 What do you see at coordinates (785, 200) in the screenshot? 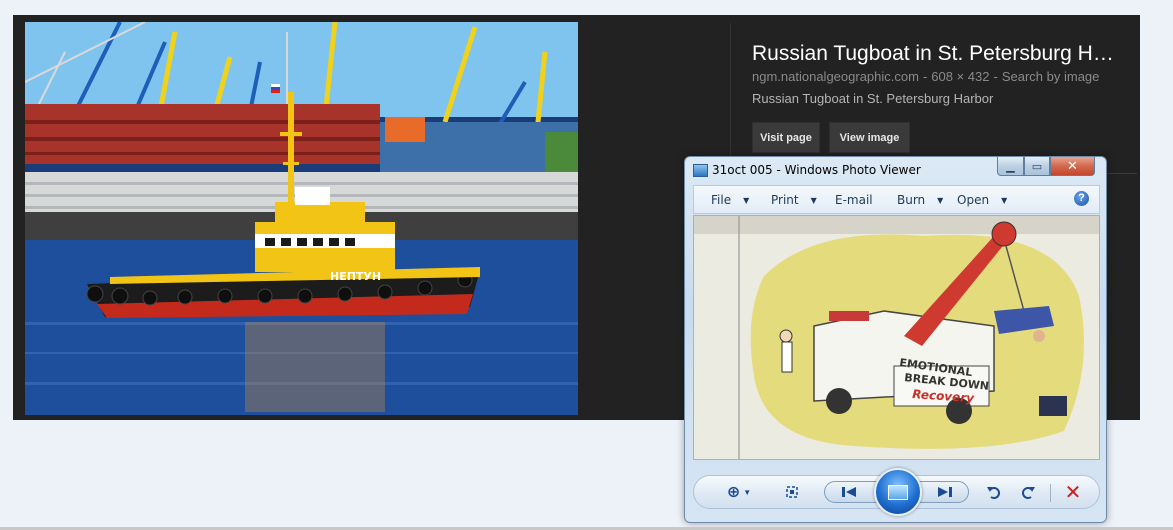
I see `menu-print-label: Print` at bounding box center [785, 200].